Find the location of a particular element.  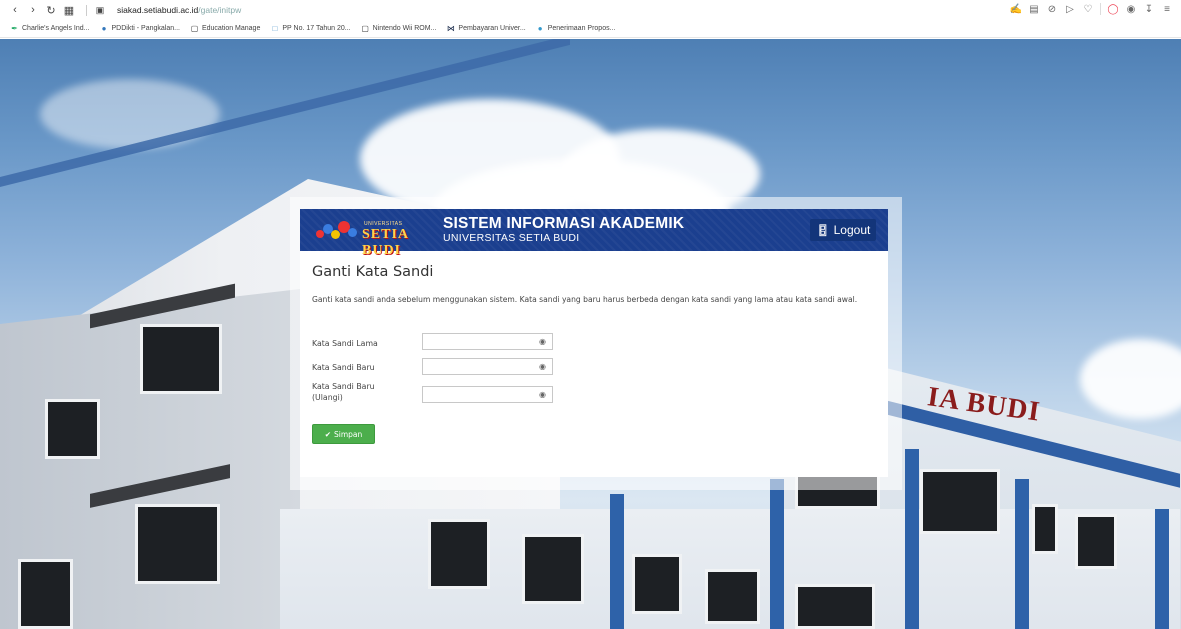

new-password-label: Kata Sandi Baru is located at coordinates (343, 367).